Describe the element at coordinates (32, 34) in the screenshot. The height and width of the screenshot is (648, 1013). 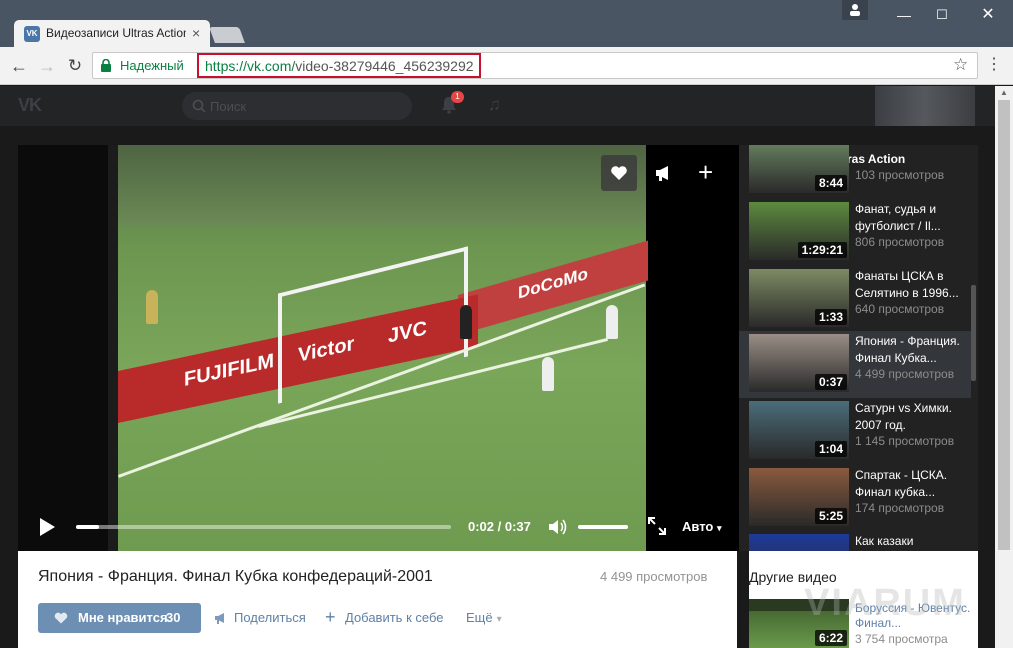
I see `vk-favicon-icon: VK` at that location.